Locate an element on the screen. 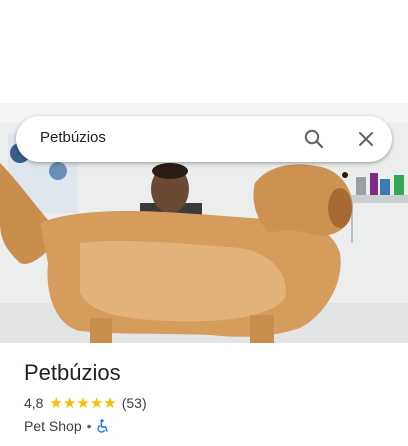 The width and height of the screenshot is (408, 446). star-rating: ★ ★ ★ ★ ★ is located at coordinates (82, 403).